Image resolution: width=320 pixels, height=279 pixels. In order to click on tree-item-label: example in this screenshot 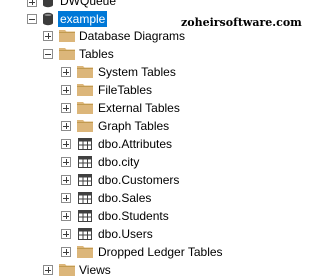, I will do `click(83, 19)`.